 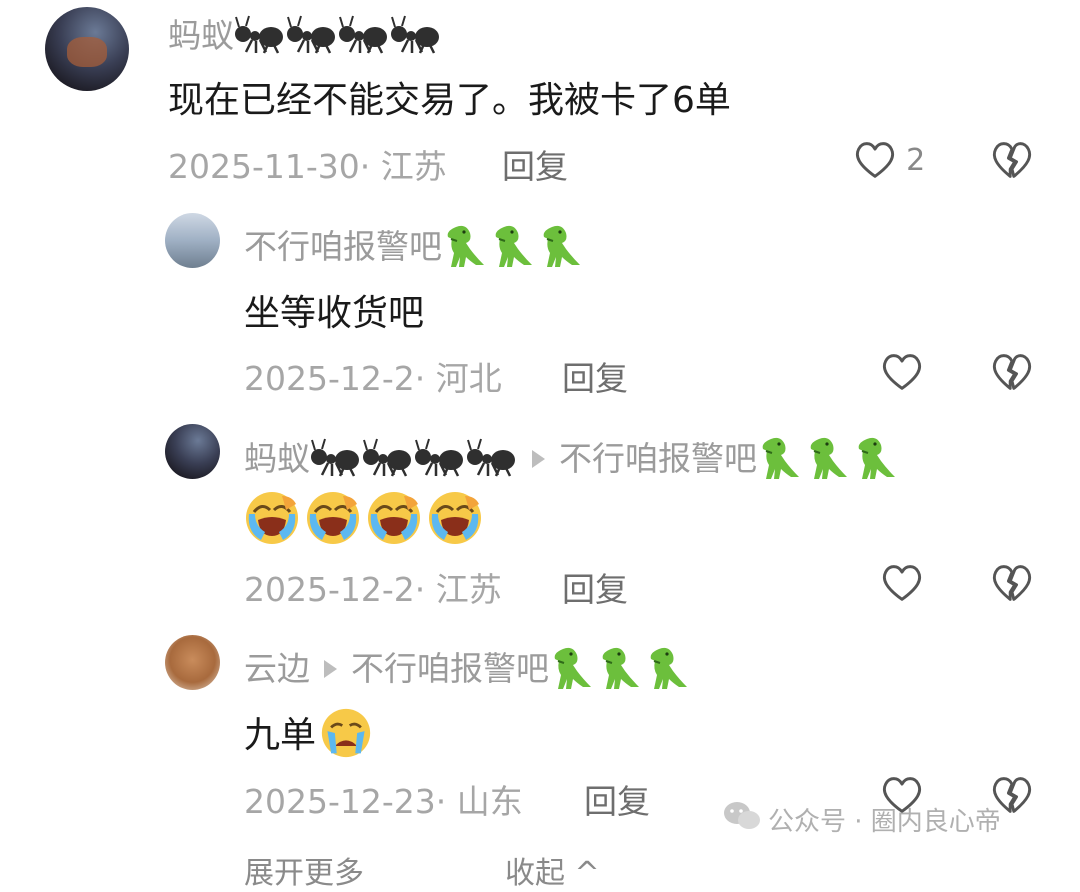 I want to click on comment-text: 现在已经不能交易了。我被卡了6单, so click(x=449, y=100).